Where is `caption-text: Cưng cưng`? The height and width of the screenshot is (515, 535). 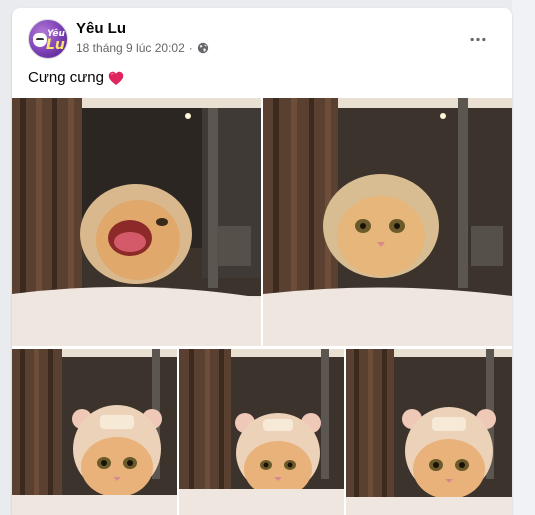
caption-text: Cưng cưng is located at coordinates (66, 77).